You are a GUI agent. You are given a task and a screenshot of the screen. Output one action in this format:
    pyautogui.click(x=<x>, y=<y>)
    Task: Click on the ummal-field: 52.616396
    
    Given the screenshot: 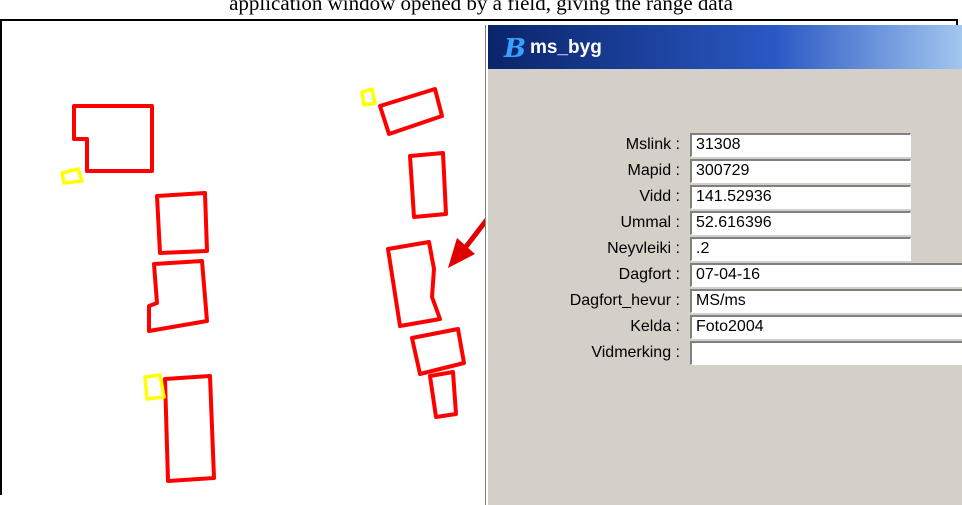 What is the action you would take?
    pyautogui.click(x=800, y=223)
    